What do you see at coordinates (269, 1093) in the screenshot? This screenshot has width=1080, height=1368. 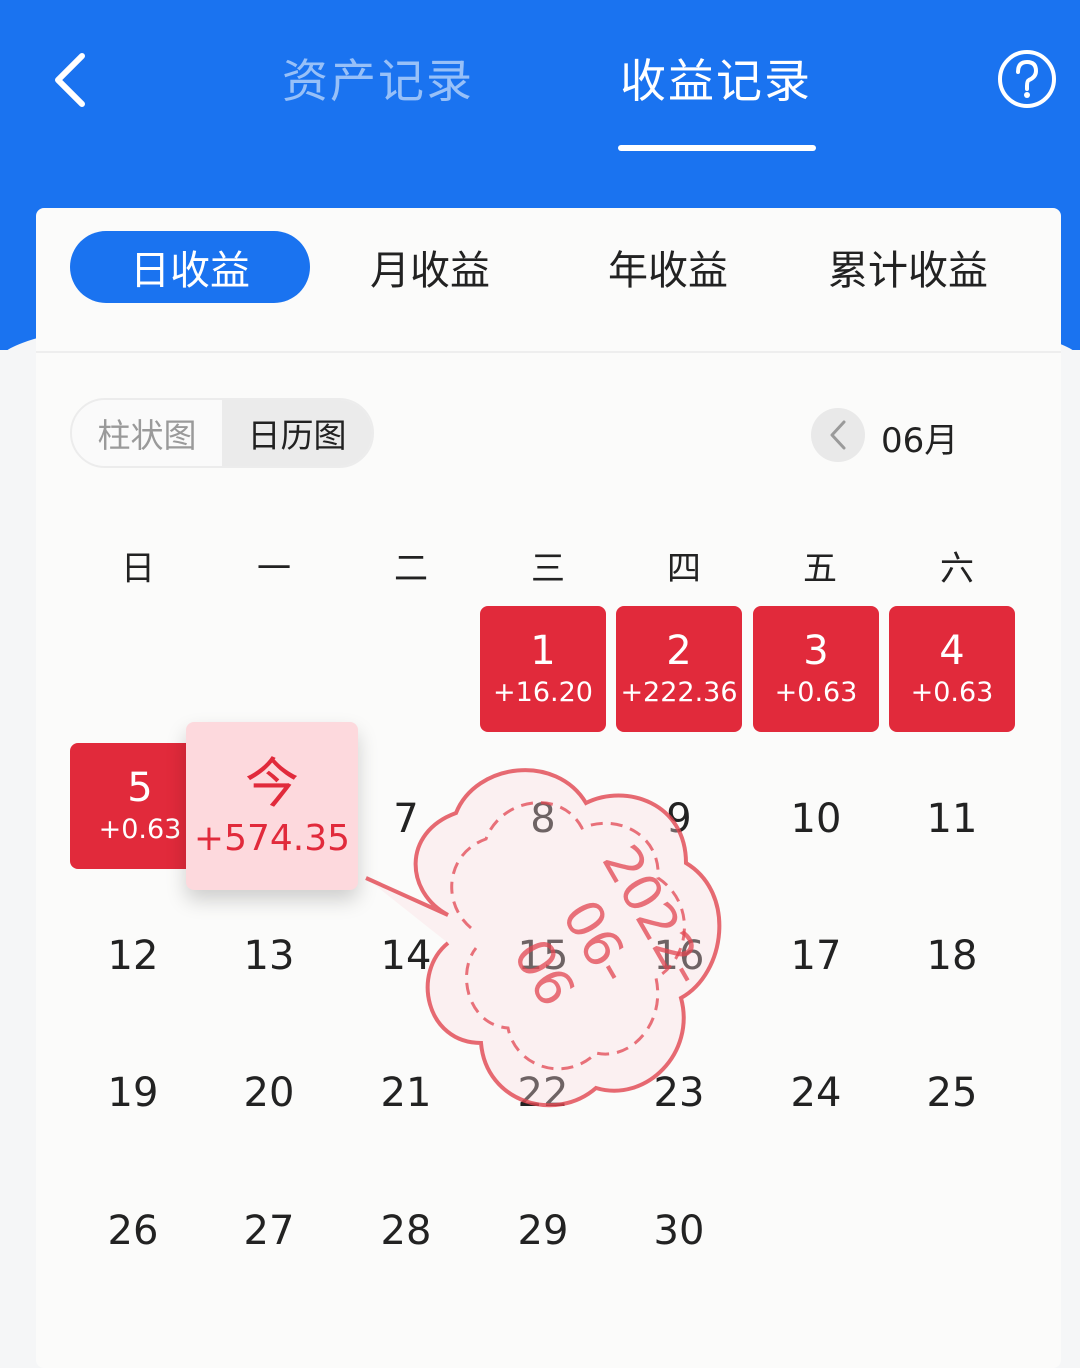 I see `calendar-day-20: 20` at bounding box center [269, 1093].